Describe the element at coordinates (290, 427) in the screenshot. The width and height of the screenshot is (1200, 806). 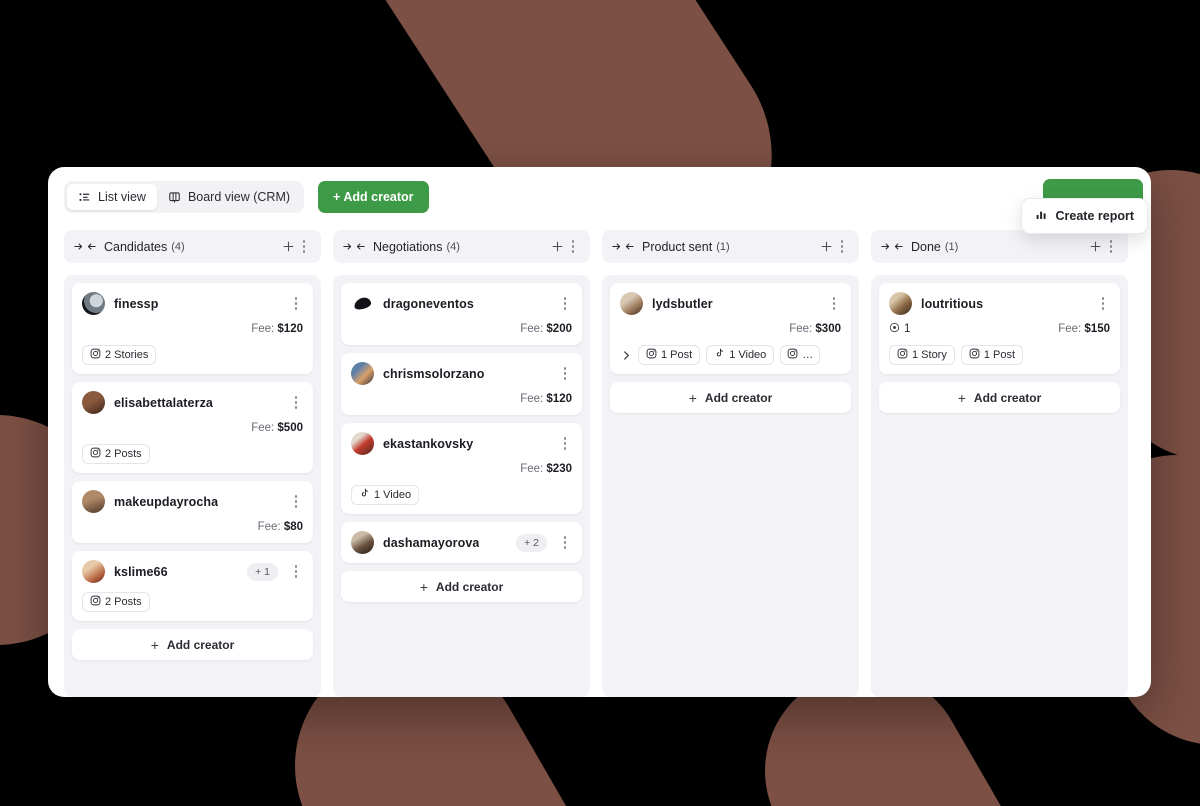
I see `fee-value: $500` at that location.